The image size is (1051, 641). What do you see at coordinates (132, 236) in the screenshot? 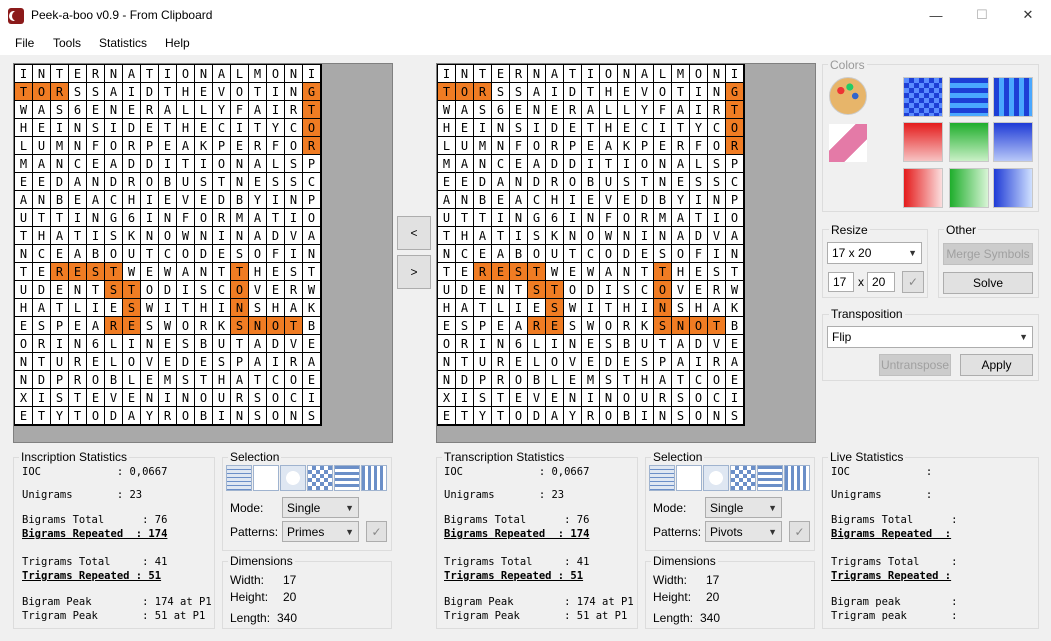
I see `grid-cell: K` at bounding box center [132, 236].